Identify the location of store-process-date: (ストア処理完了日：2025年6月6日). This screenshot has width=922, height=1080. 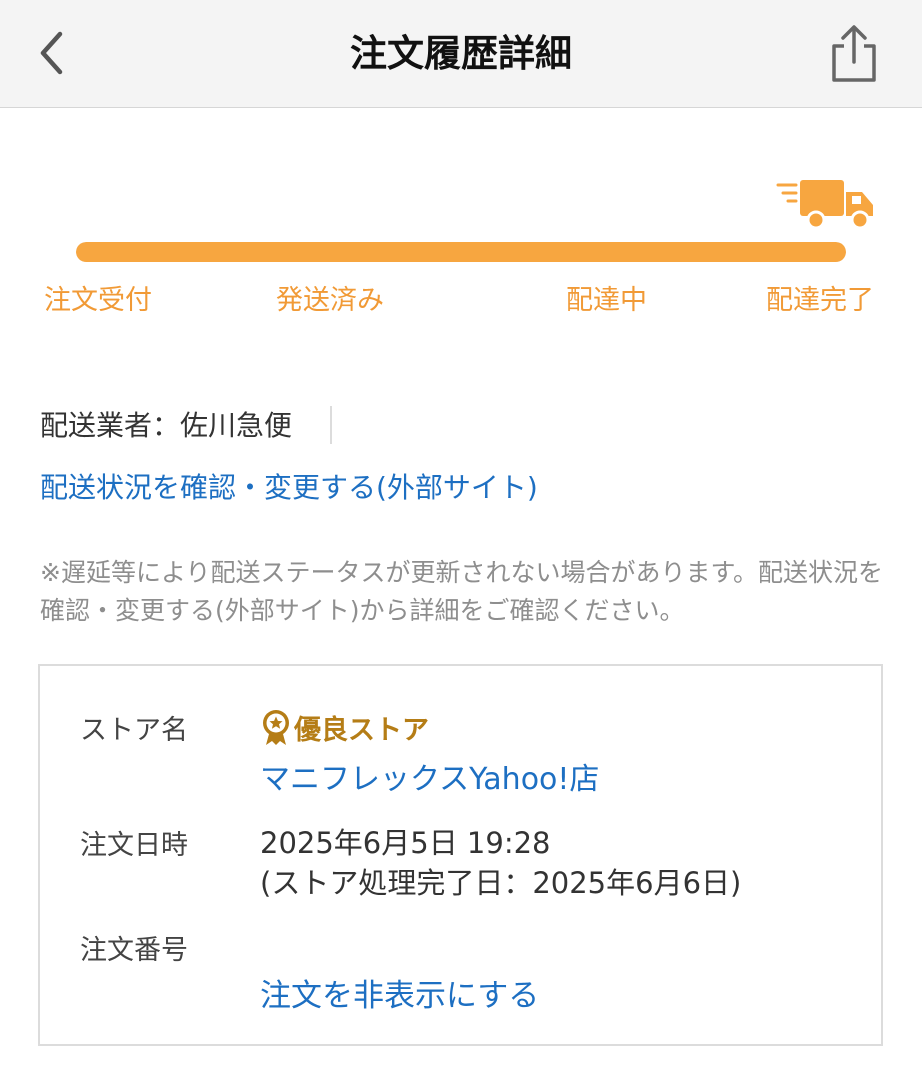
(501, 883).